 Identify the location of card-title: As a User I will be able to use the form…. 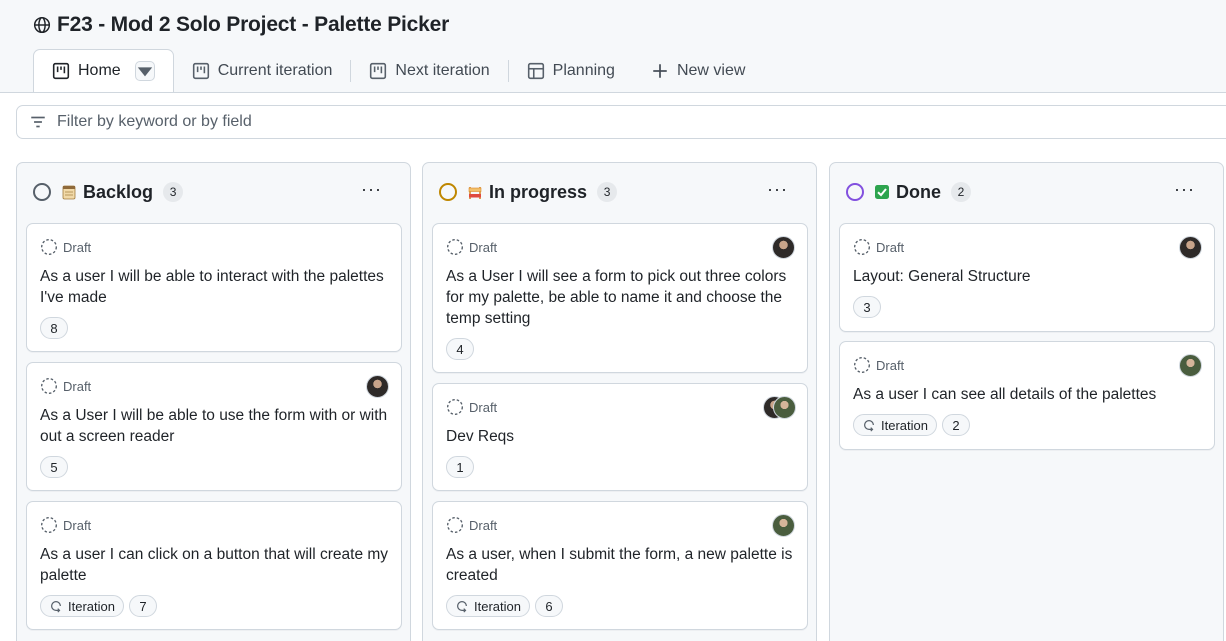
(215, 426).